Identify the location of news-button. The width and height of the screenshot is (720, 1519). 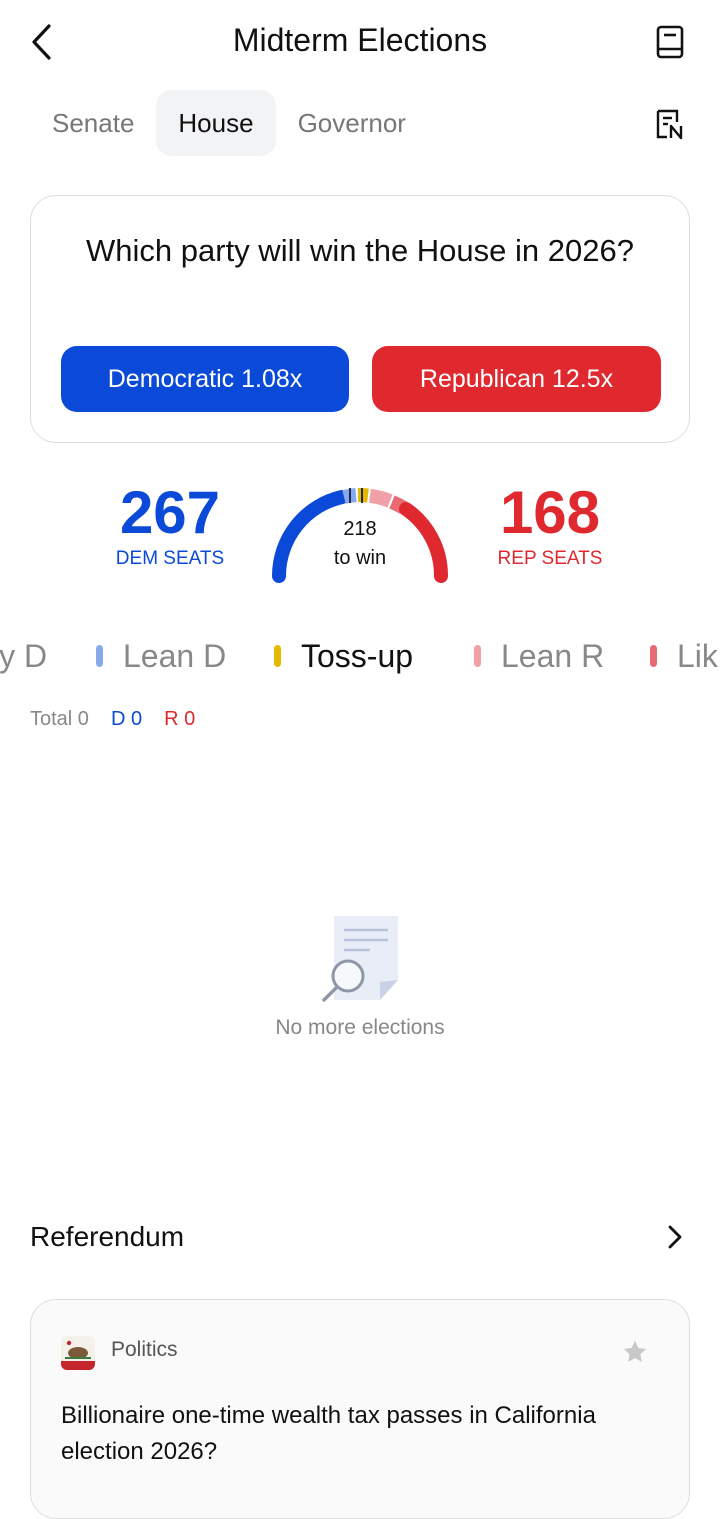
(670, 124).